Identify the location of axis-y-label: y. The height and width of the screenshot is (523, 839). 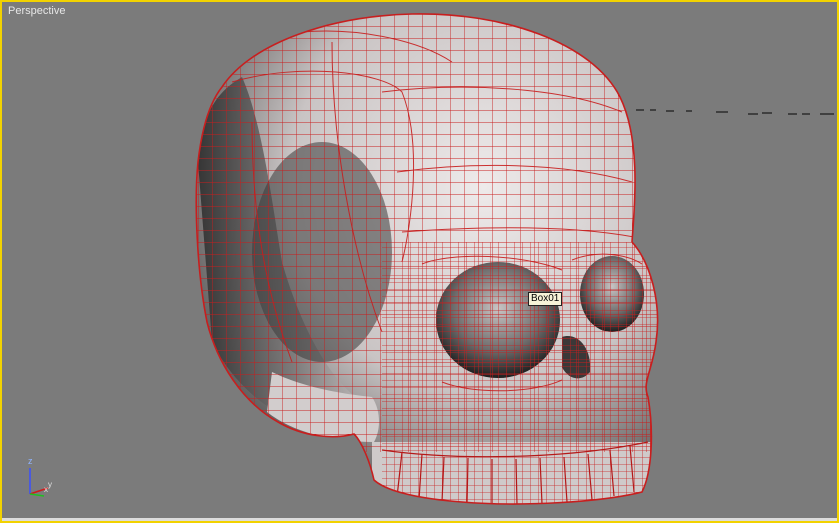
(50, 484).